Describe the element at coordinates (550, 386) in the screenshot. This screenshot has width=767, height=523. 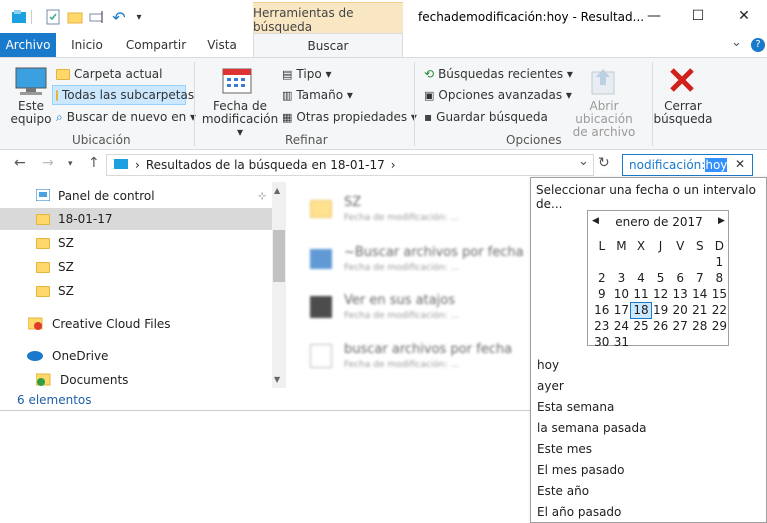
I see `date-option-ayer: ayer` at that location.